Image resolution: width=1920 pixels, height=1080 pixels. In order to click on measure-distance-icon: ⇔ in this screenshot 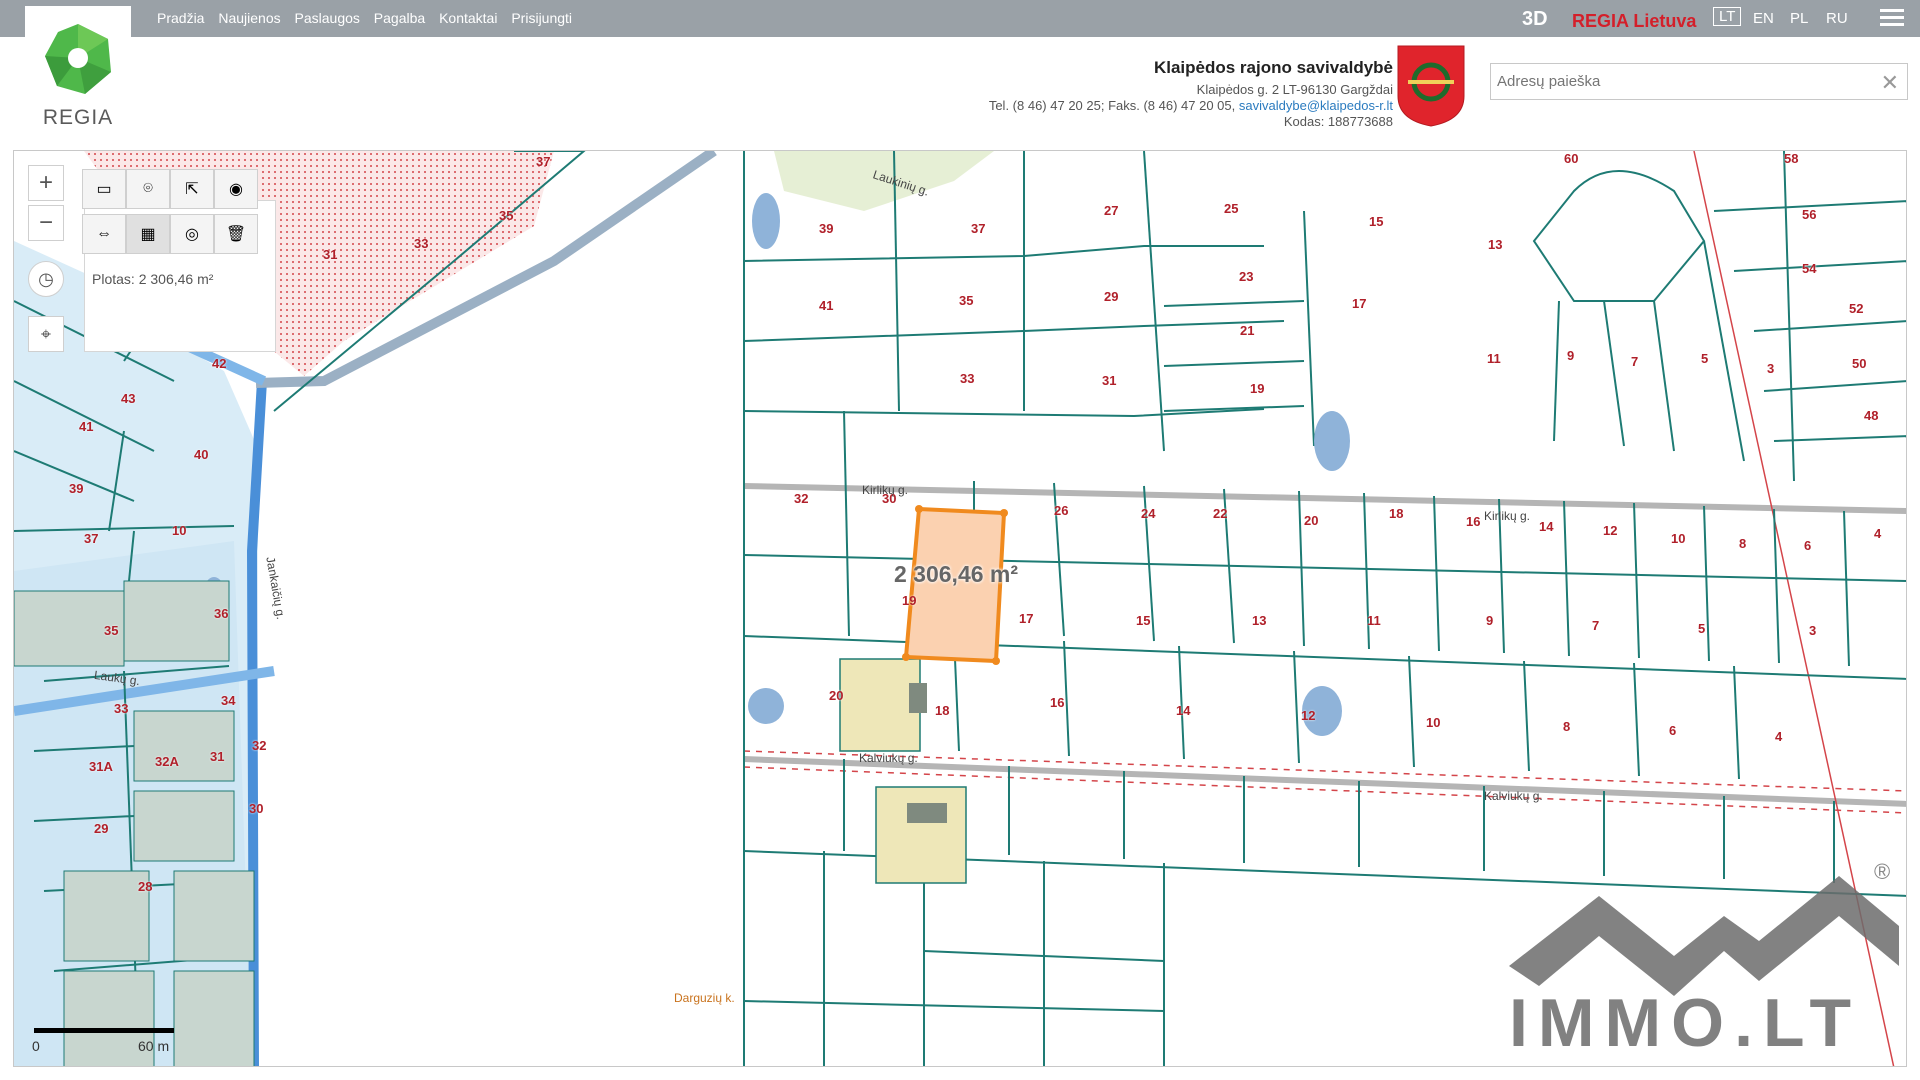, I will do `click(104, 234)`.